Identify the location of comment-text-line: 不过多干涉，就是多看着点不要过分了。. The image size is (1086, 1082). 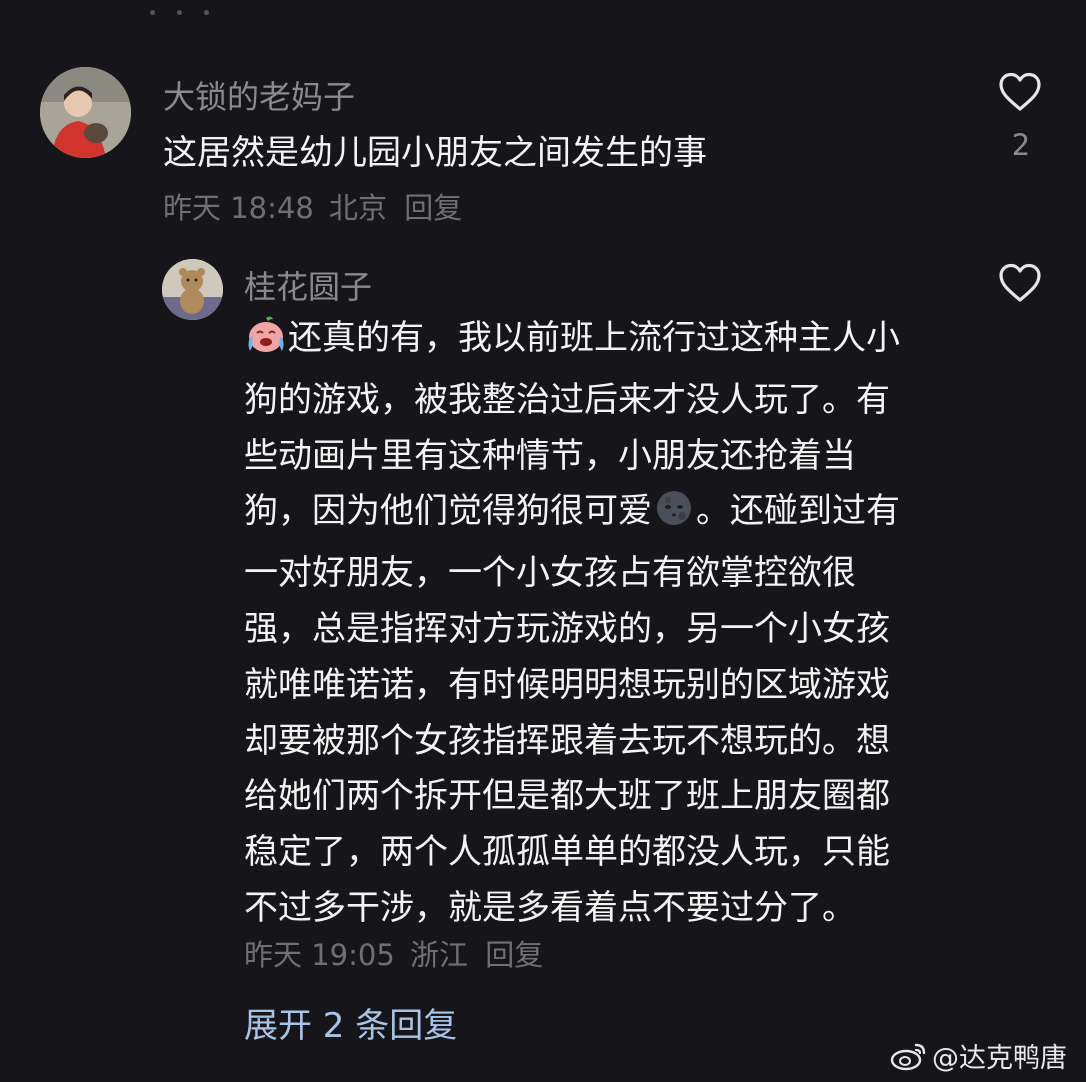
(550, 907).